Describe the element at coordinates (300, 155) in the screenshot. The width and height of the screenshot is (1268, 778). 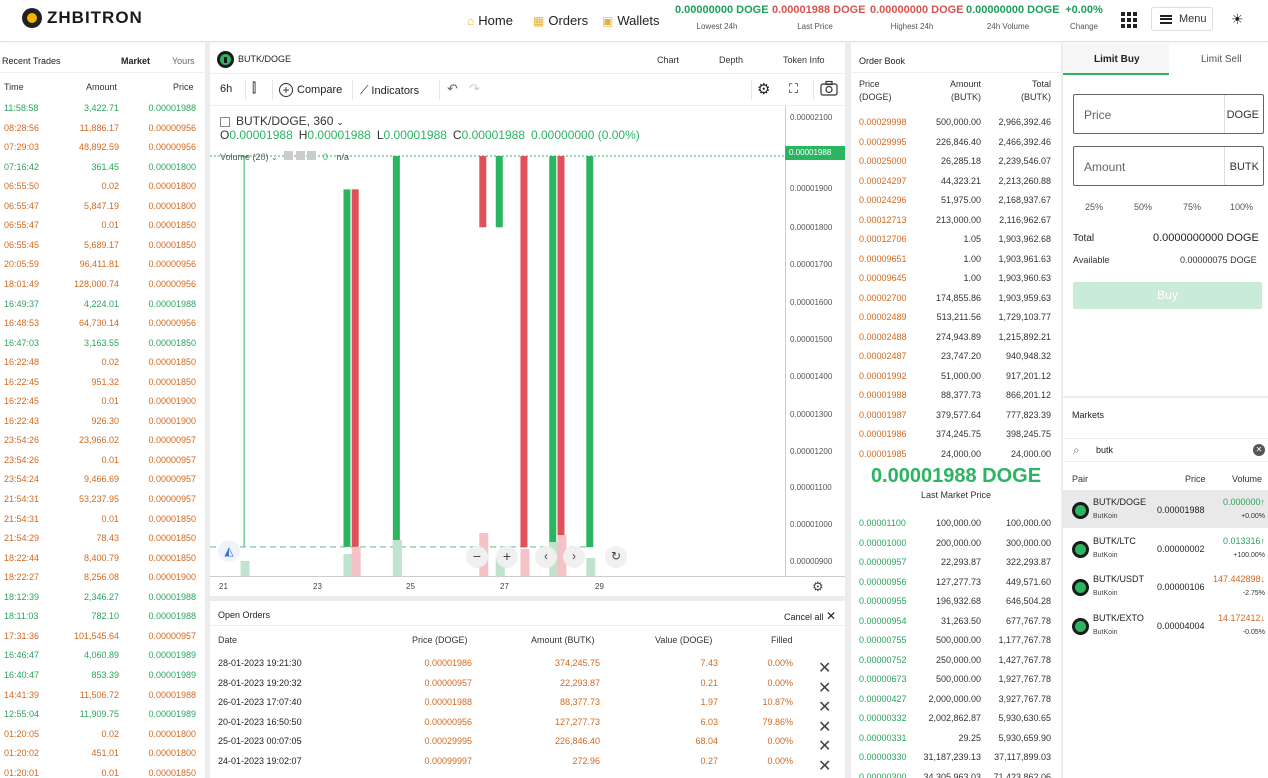
I see `settings-icon` at that location.